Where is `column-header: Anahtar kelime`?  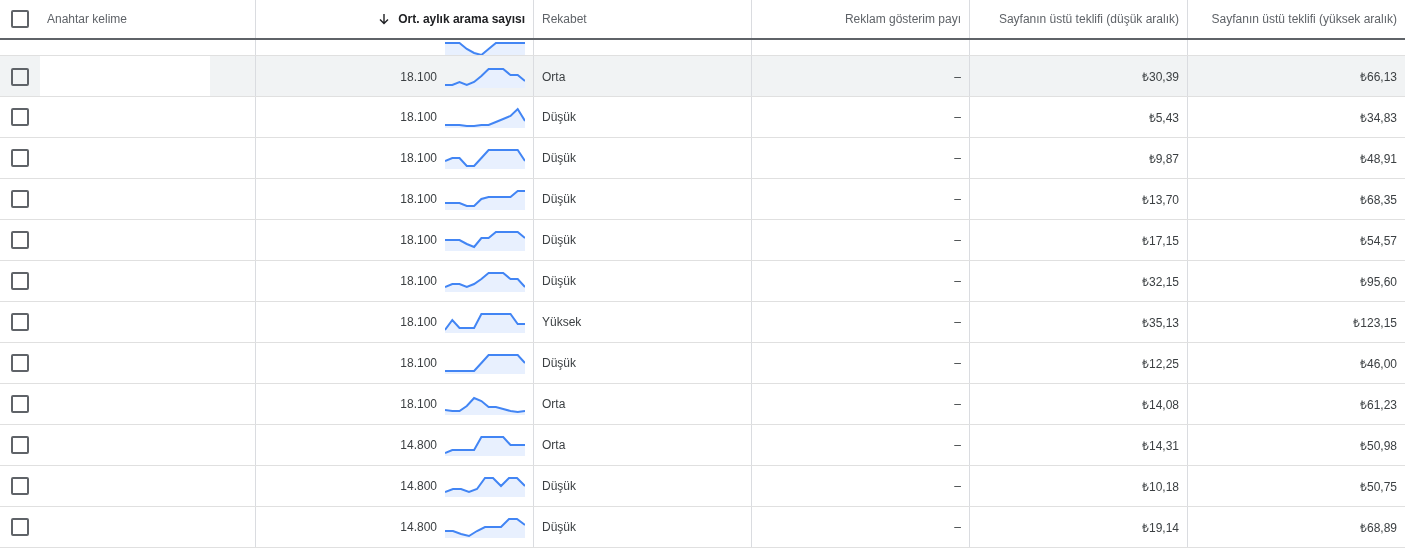 column-header: Anahtar kelime is located at coordinates (87, 19).